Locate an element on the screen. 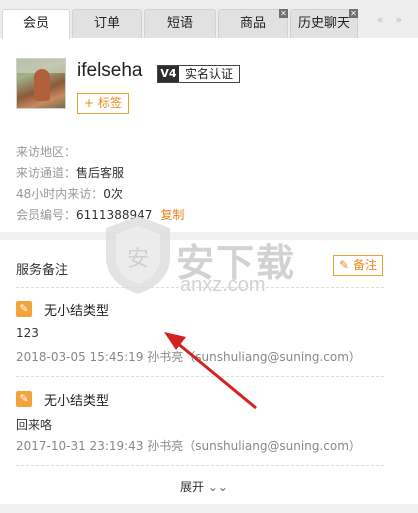 The height and width of the screenshot is (513, 418). tab-products: 商品 ✕ is located at coordinates (253, 23).